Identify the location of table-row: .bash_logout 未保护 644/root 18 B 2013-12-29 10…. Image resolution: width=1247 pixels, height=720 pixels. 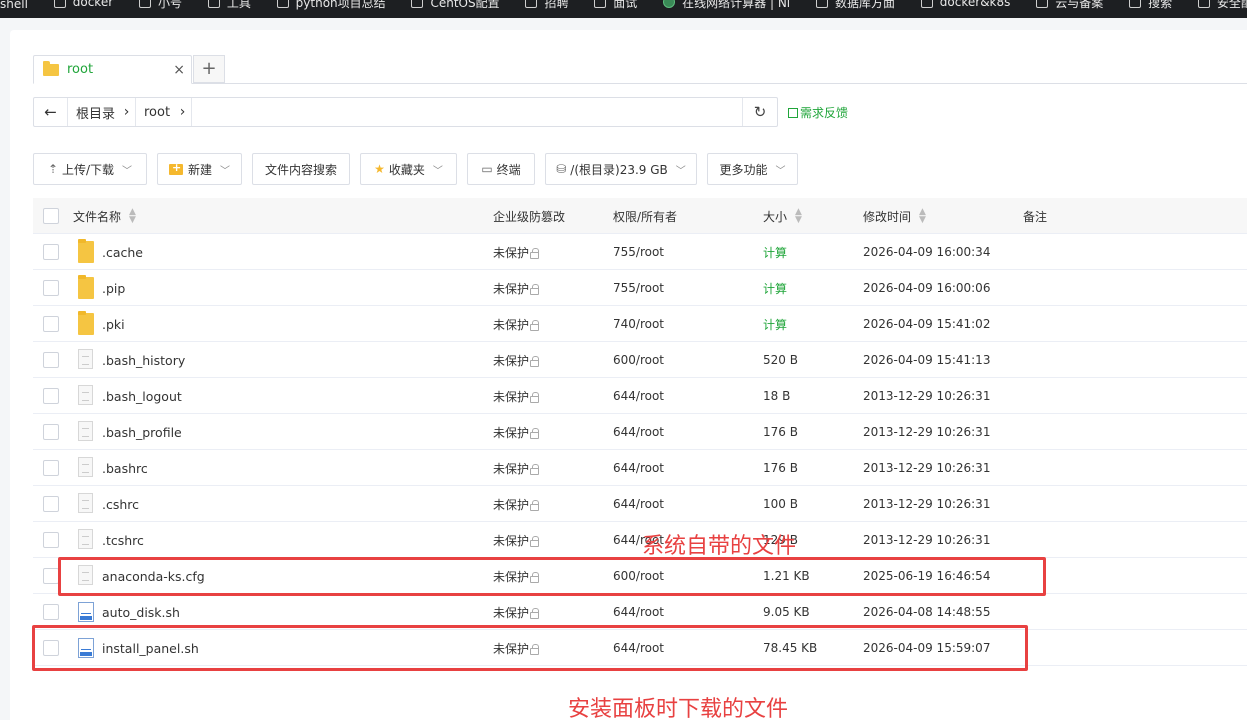
(640, 396).